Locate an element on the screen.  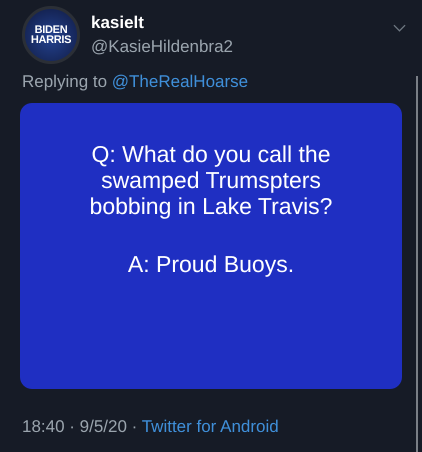
user-handle: @KasieHildenbra2 is located at coordinates (162, 47).